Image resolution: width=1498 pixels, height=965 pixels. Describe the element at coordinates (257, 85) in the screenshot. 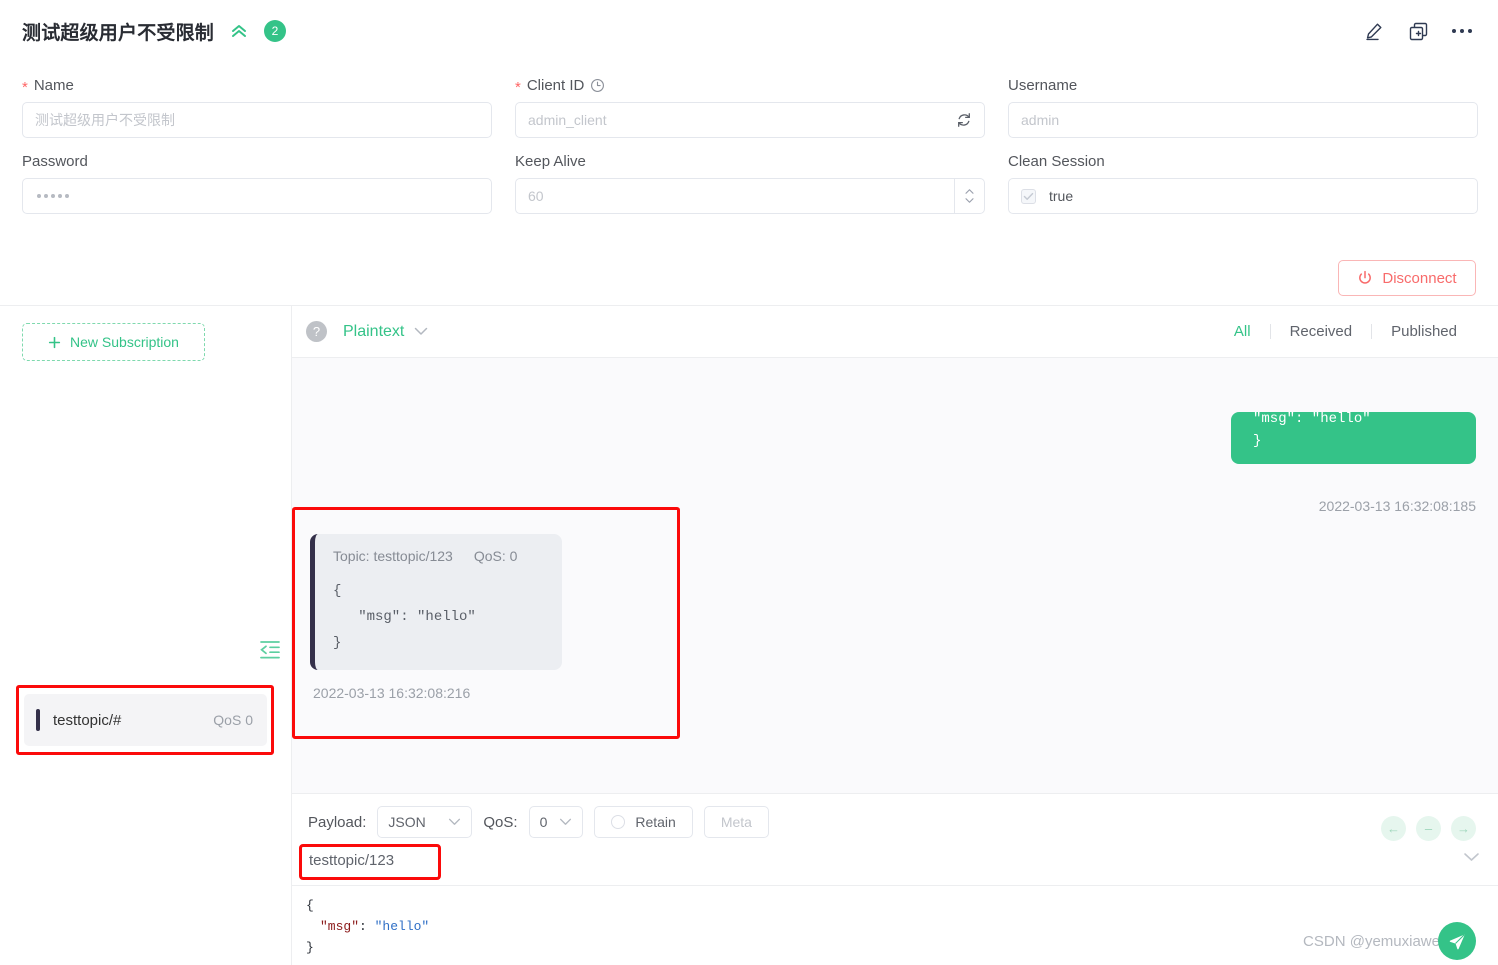

I see `name-label-row: * Name` at that location.